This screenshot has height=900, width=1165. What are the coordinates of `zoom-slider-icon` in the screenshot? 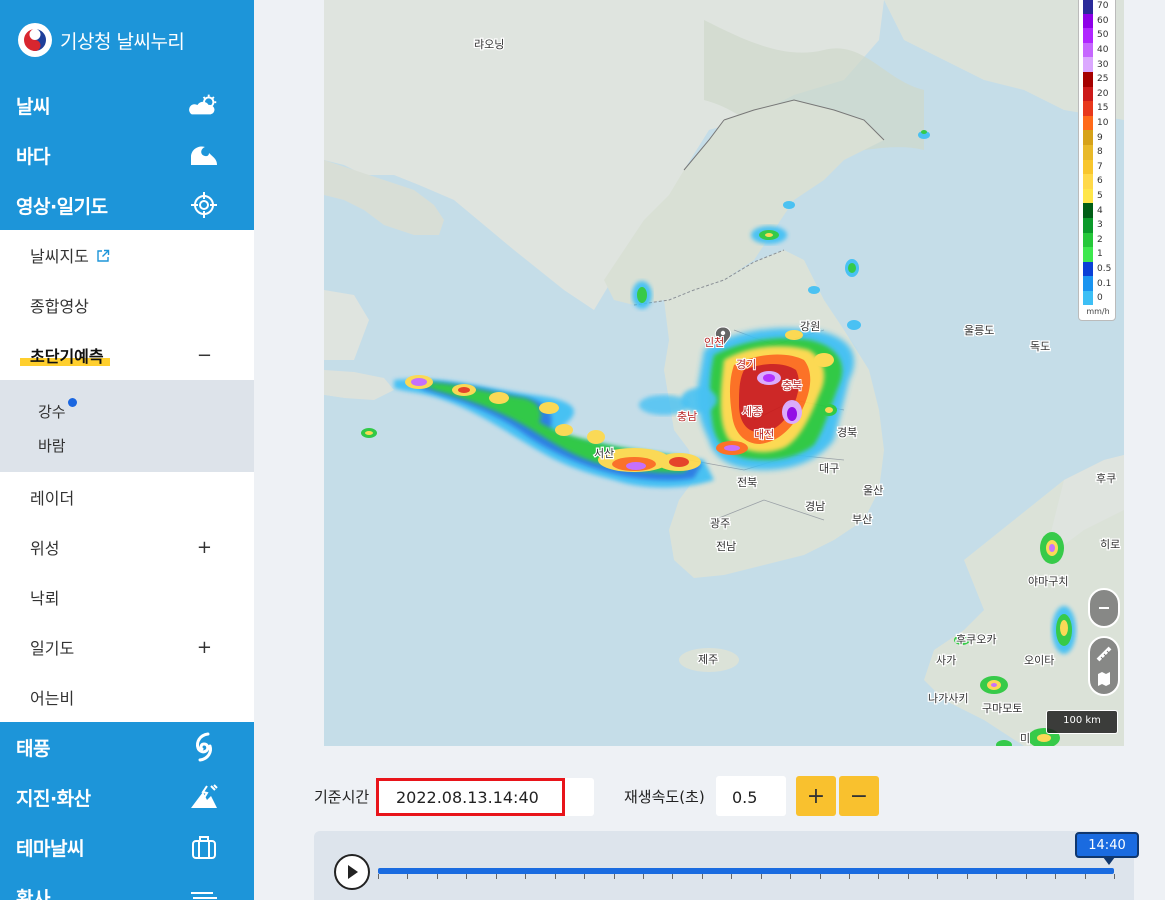 It's located at (1104, 608).